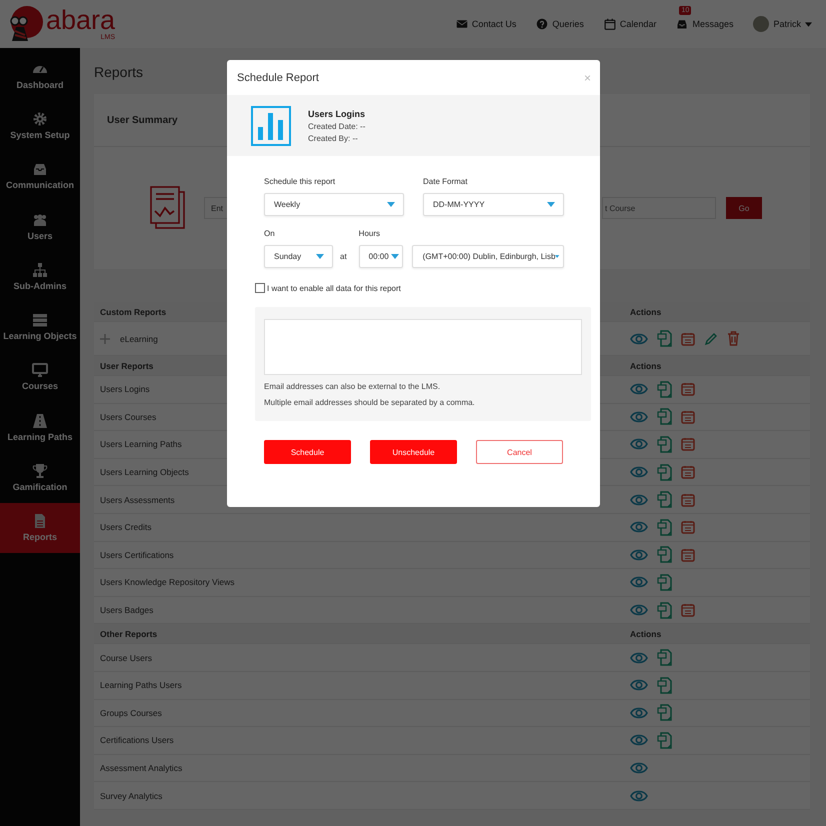  Describe the element at coordinates (40, 276) in the screenshot. I see `sidebar-item: Sub-Admins` at that location.